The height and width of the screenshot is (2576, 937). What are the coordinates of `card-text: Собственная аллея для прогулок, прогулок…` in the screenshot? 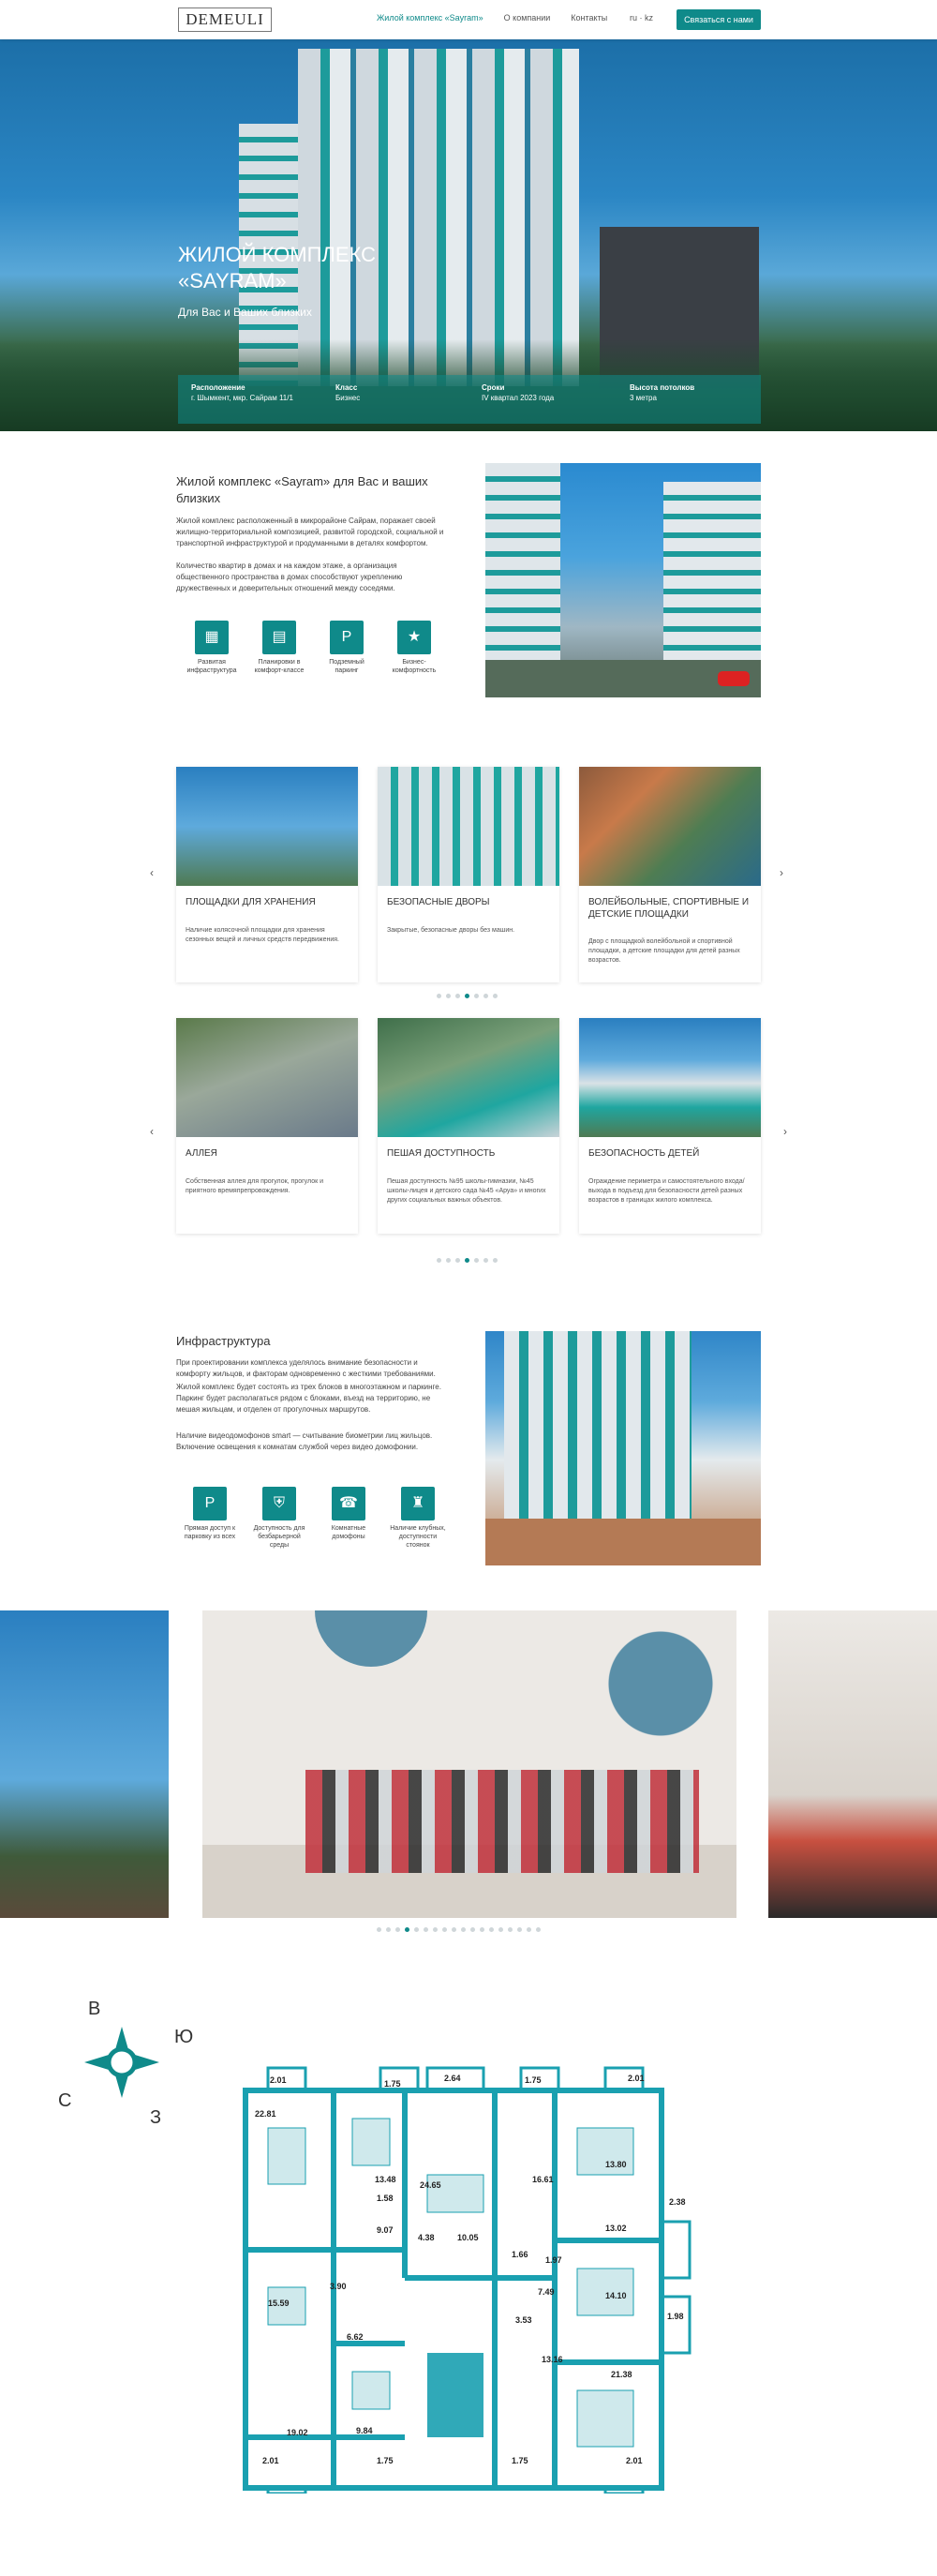 It's located at (255, 1186).